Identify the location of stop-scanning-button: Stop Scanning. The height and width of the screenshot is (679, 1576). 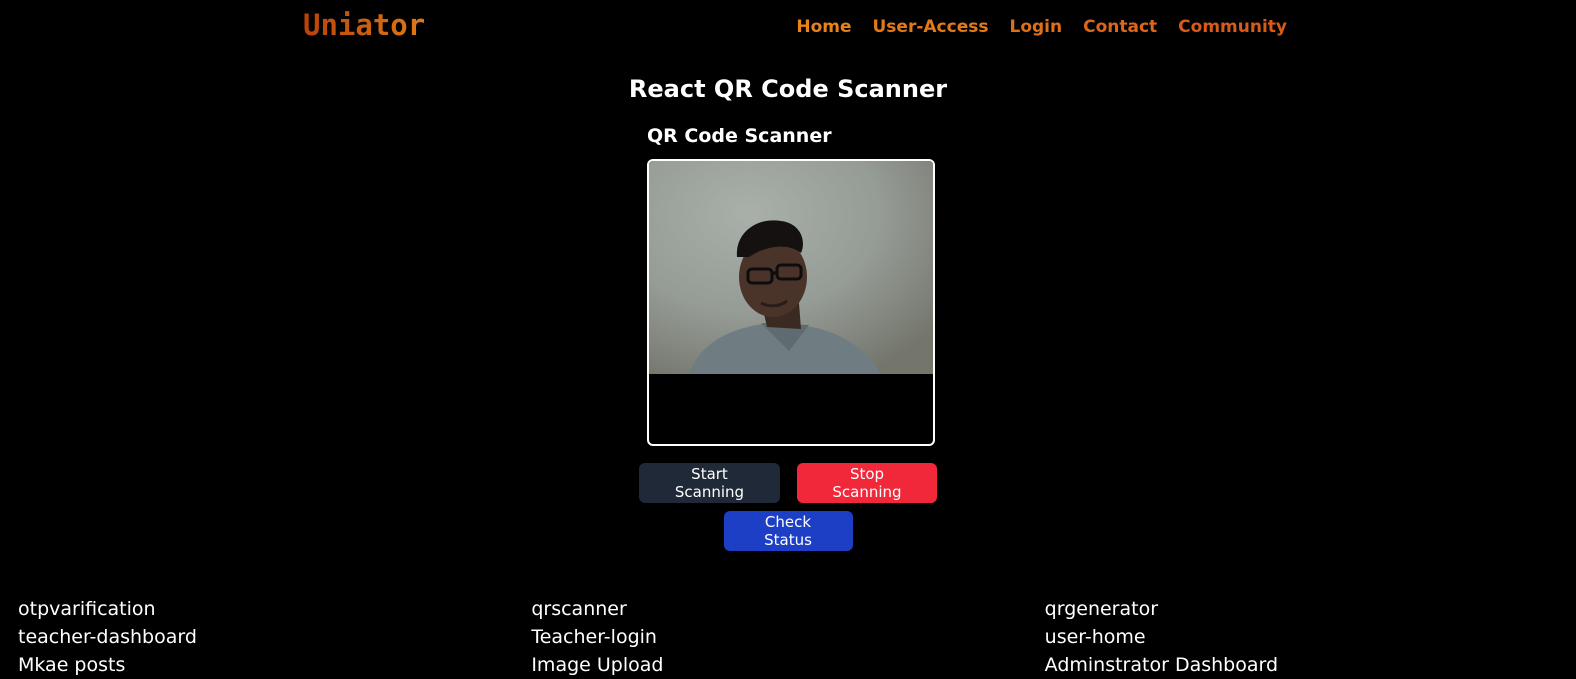
(867, 483).